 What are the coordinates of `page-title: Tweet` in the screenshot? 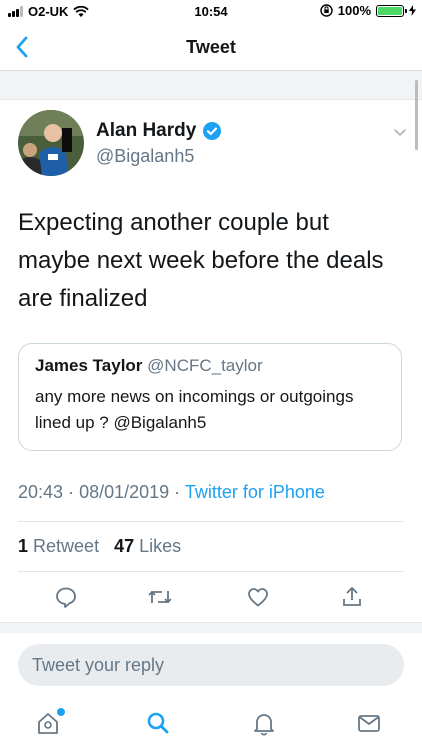 It's located at (211, 47).